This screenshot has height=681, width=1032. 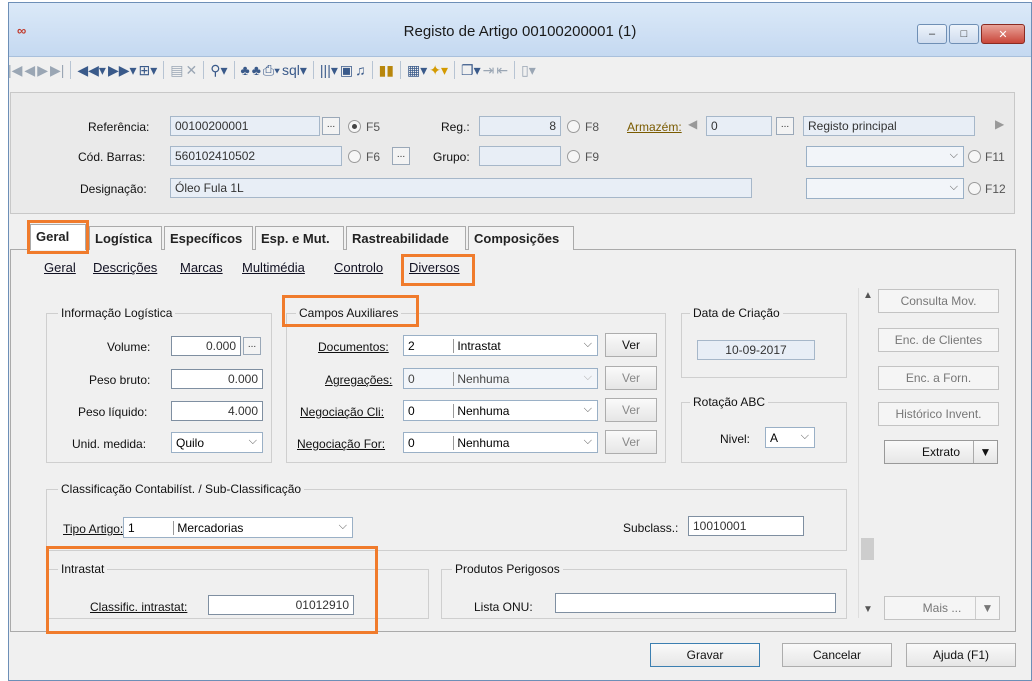 What do you see at coordinates (217, 442) in the screenshot?
I see `unid-medida-select: Quilo ⌵` at bounding box center [217, 442].